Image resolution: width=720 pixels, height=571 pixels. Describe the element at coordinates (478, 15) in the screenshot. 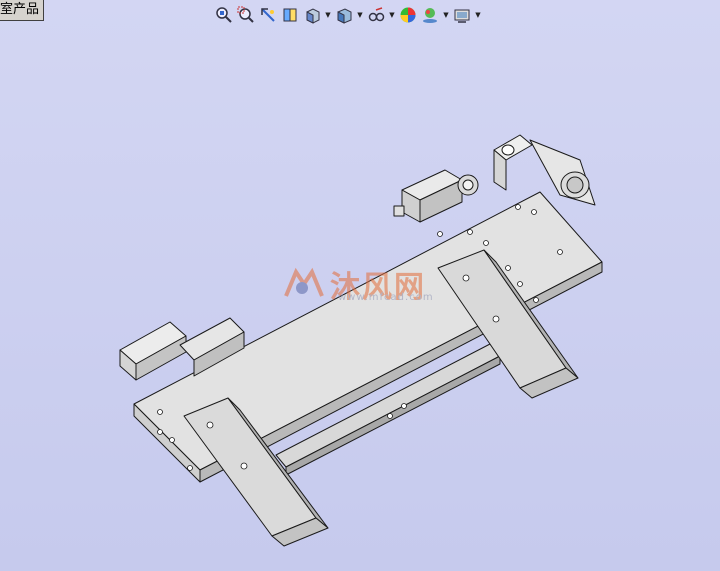

I see `view-settings-dropdown: ▼` at that location.